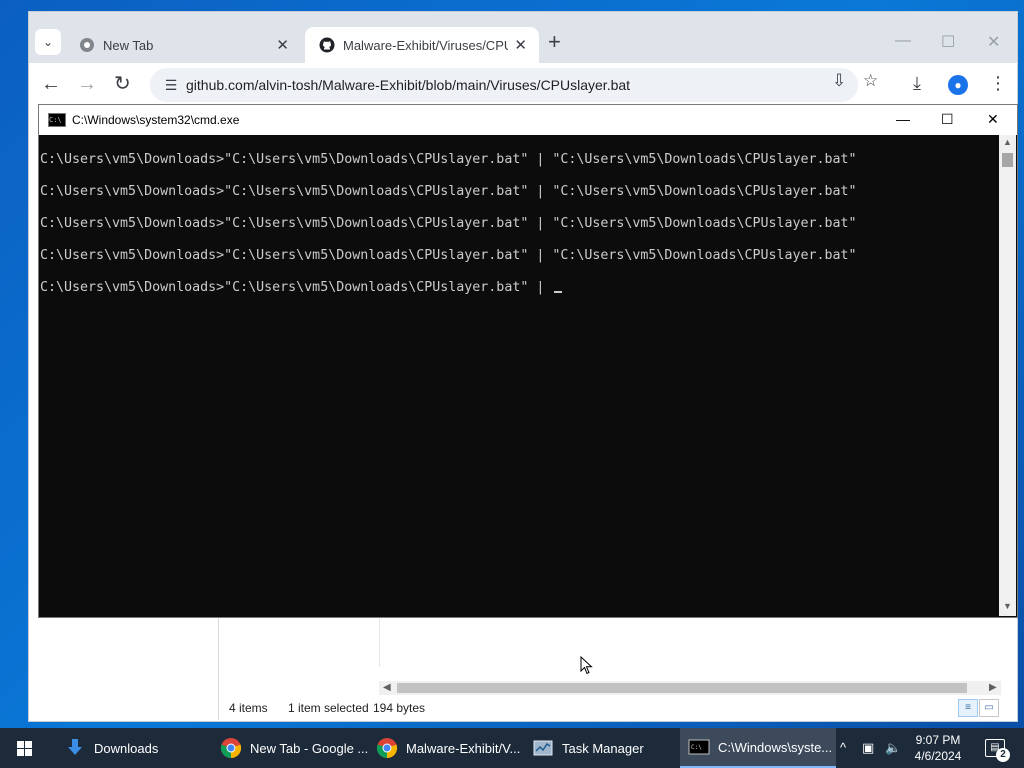 The width and height of the screenshot is (1024, 768). Describe the element at coordinates (993, 688) in the screenshot. I see `scroll-right-icon: ▶` at that location.